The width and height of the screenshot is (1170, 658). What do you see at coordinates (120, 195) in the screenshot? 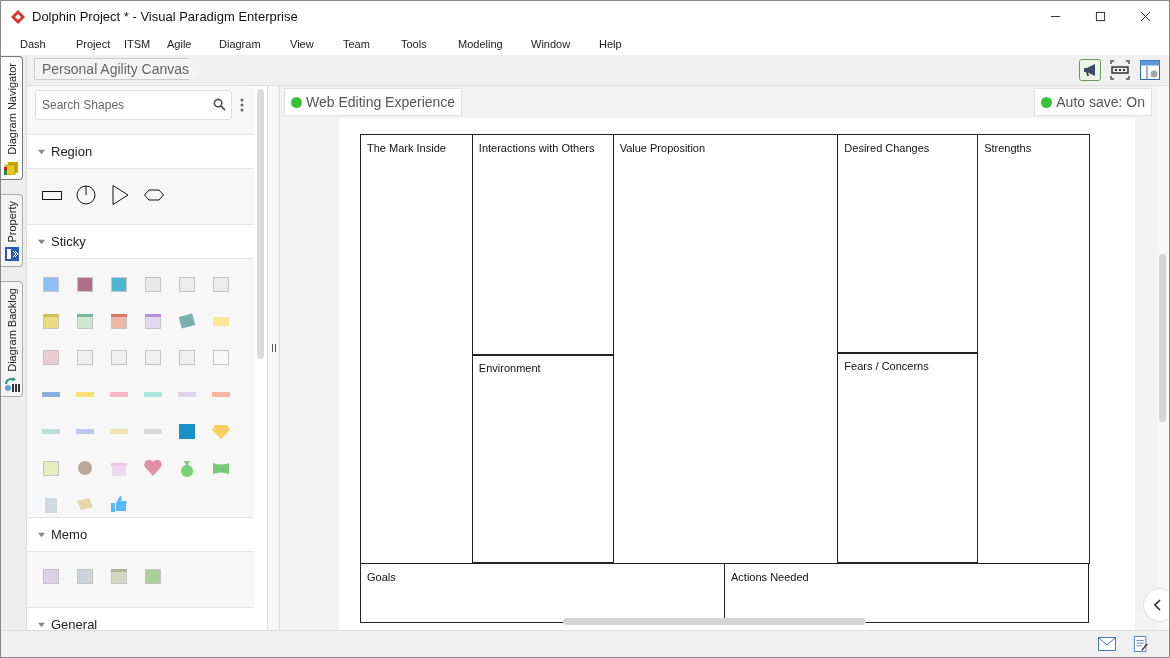
I see `triangle-shape-icon` at bounding box center [120, 195].